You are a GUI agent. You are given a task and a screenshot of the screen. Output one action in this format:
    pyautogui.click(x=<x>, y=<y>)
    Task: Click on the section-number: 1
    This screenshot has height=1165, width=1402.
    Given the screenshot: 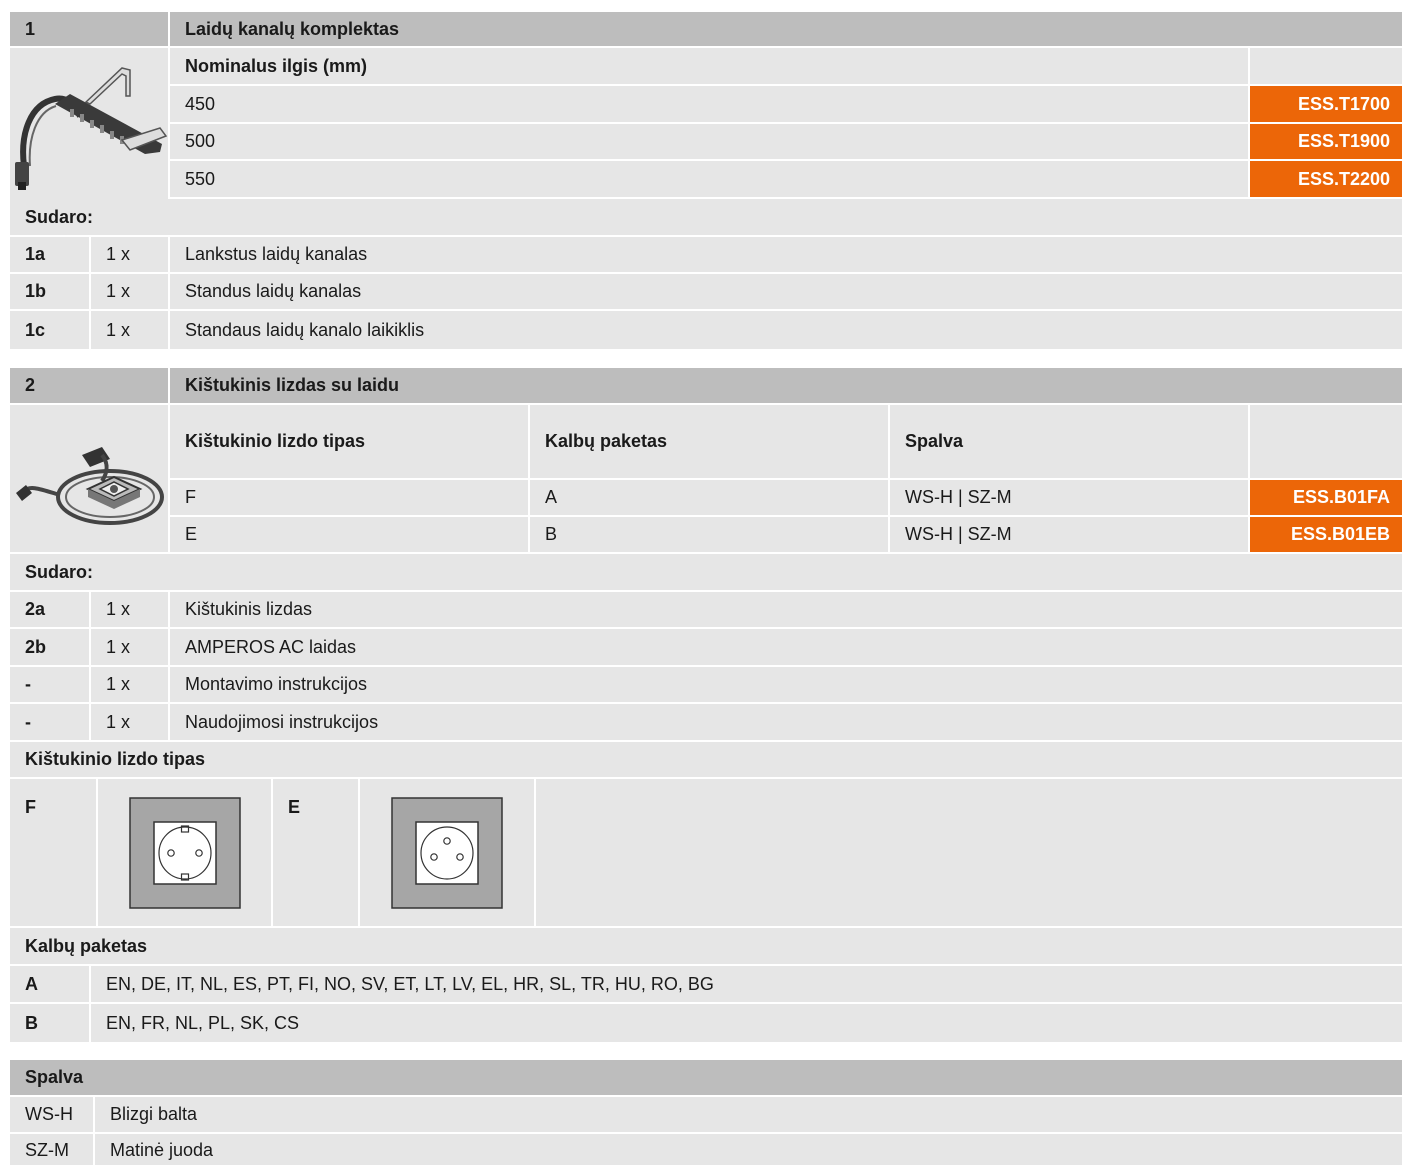 What is the action you would take?
    pyautogui.click(x=89, y=30)
    